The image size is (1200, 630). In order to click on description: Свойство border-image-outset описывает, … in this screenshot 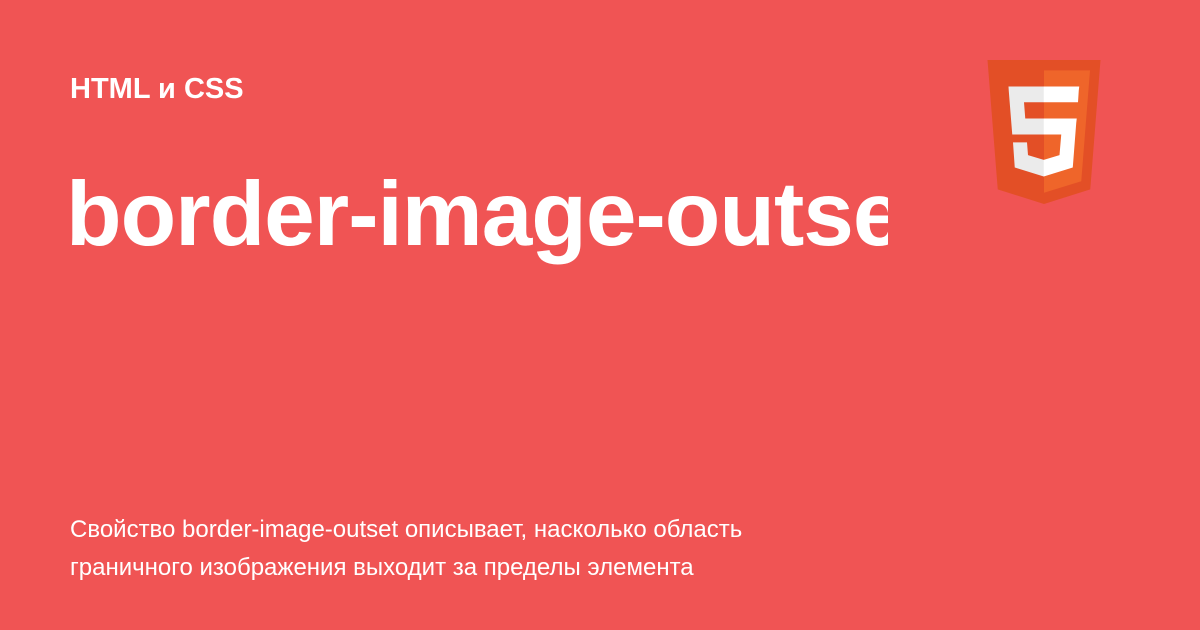, I will do `click(520, 549)`.